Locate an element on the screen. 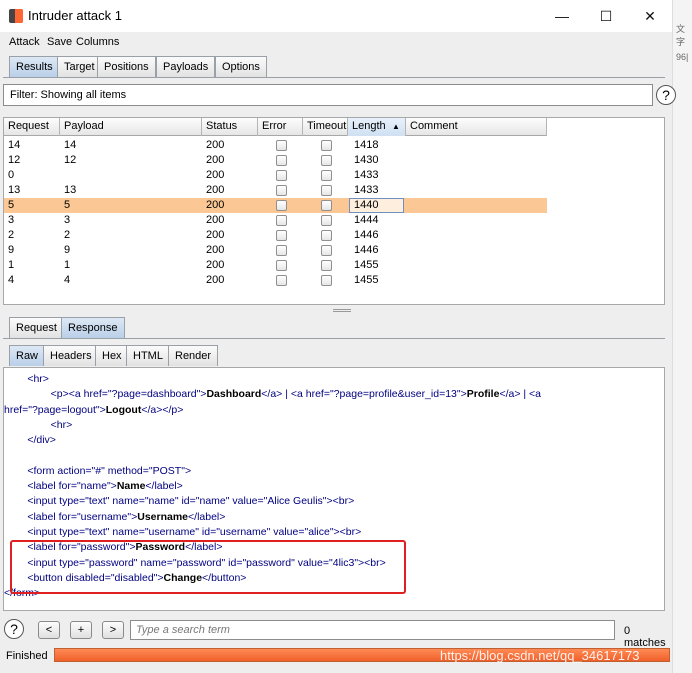 This screenshot has width=692, height=673. status-label: Finished is located at coordinates (27, 656).